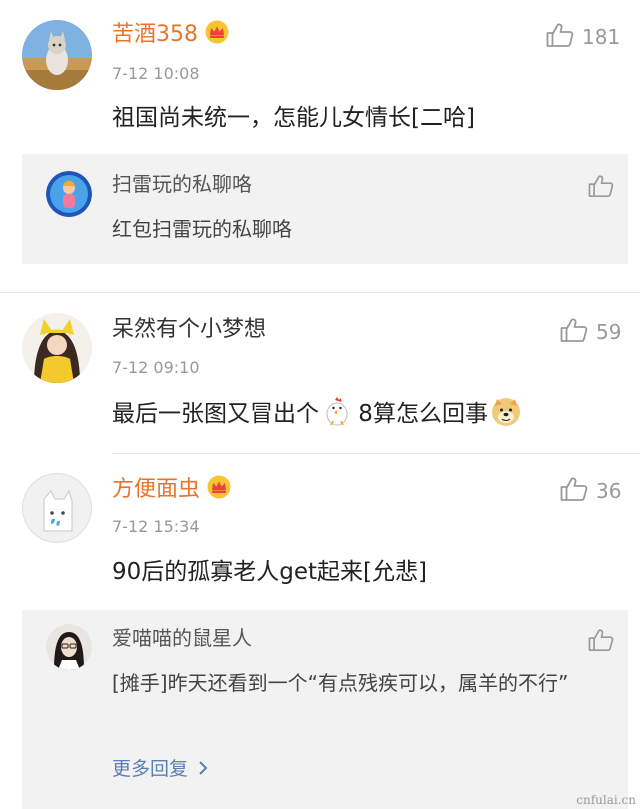  What do you see at coordinates (506, 416) in the screenshot?
I see `doge-emoji-icon` at bounding box center [506, 416].